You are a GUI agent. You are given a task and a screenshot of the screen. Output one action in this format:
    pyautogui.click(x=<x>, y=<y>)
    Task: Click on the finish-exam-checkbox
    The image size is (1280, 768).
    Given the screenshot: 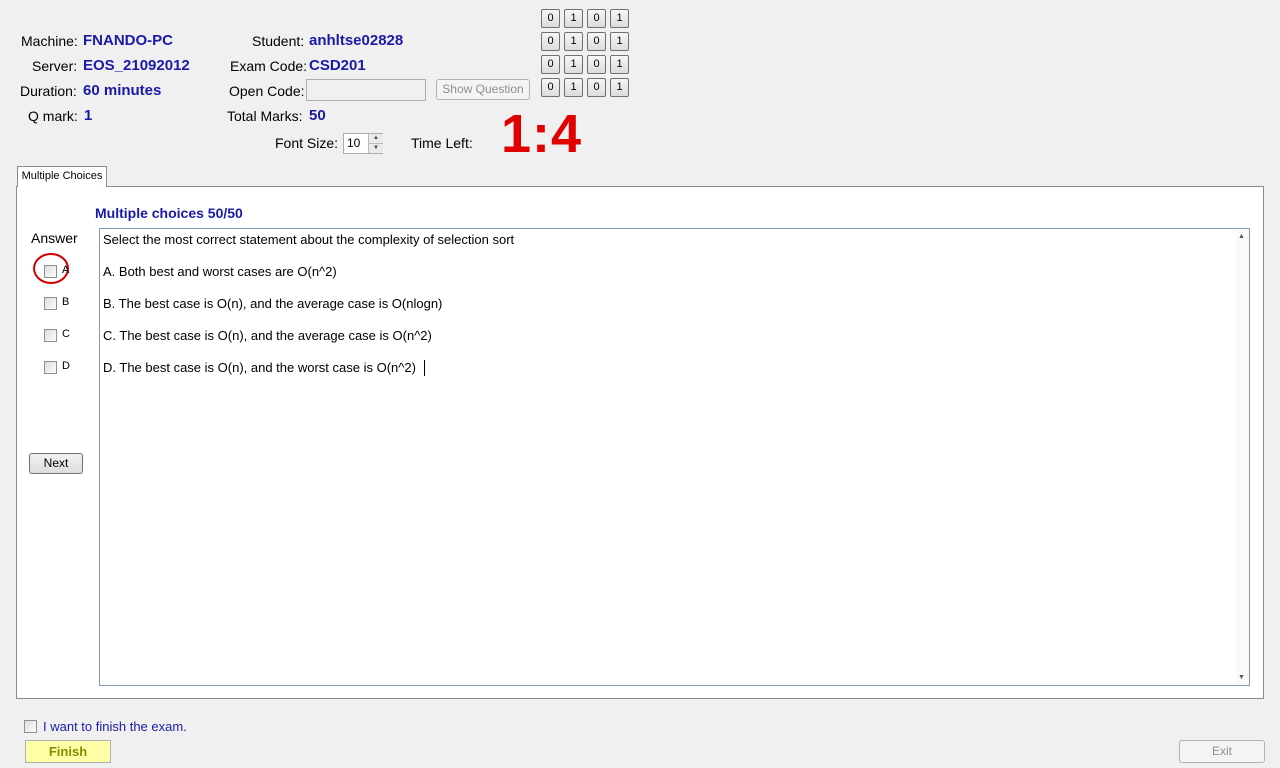 What is the action you would take?
    pyautogui.click(x=30, y=726)
    